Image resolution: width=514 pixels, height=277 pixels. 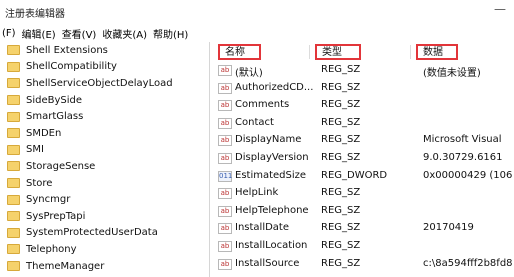 I want to click on value-row: ab InstallDate REG_SZ 20170419, so click(x=363, y=229).